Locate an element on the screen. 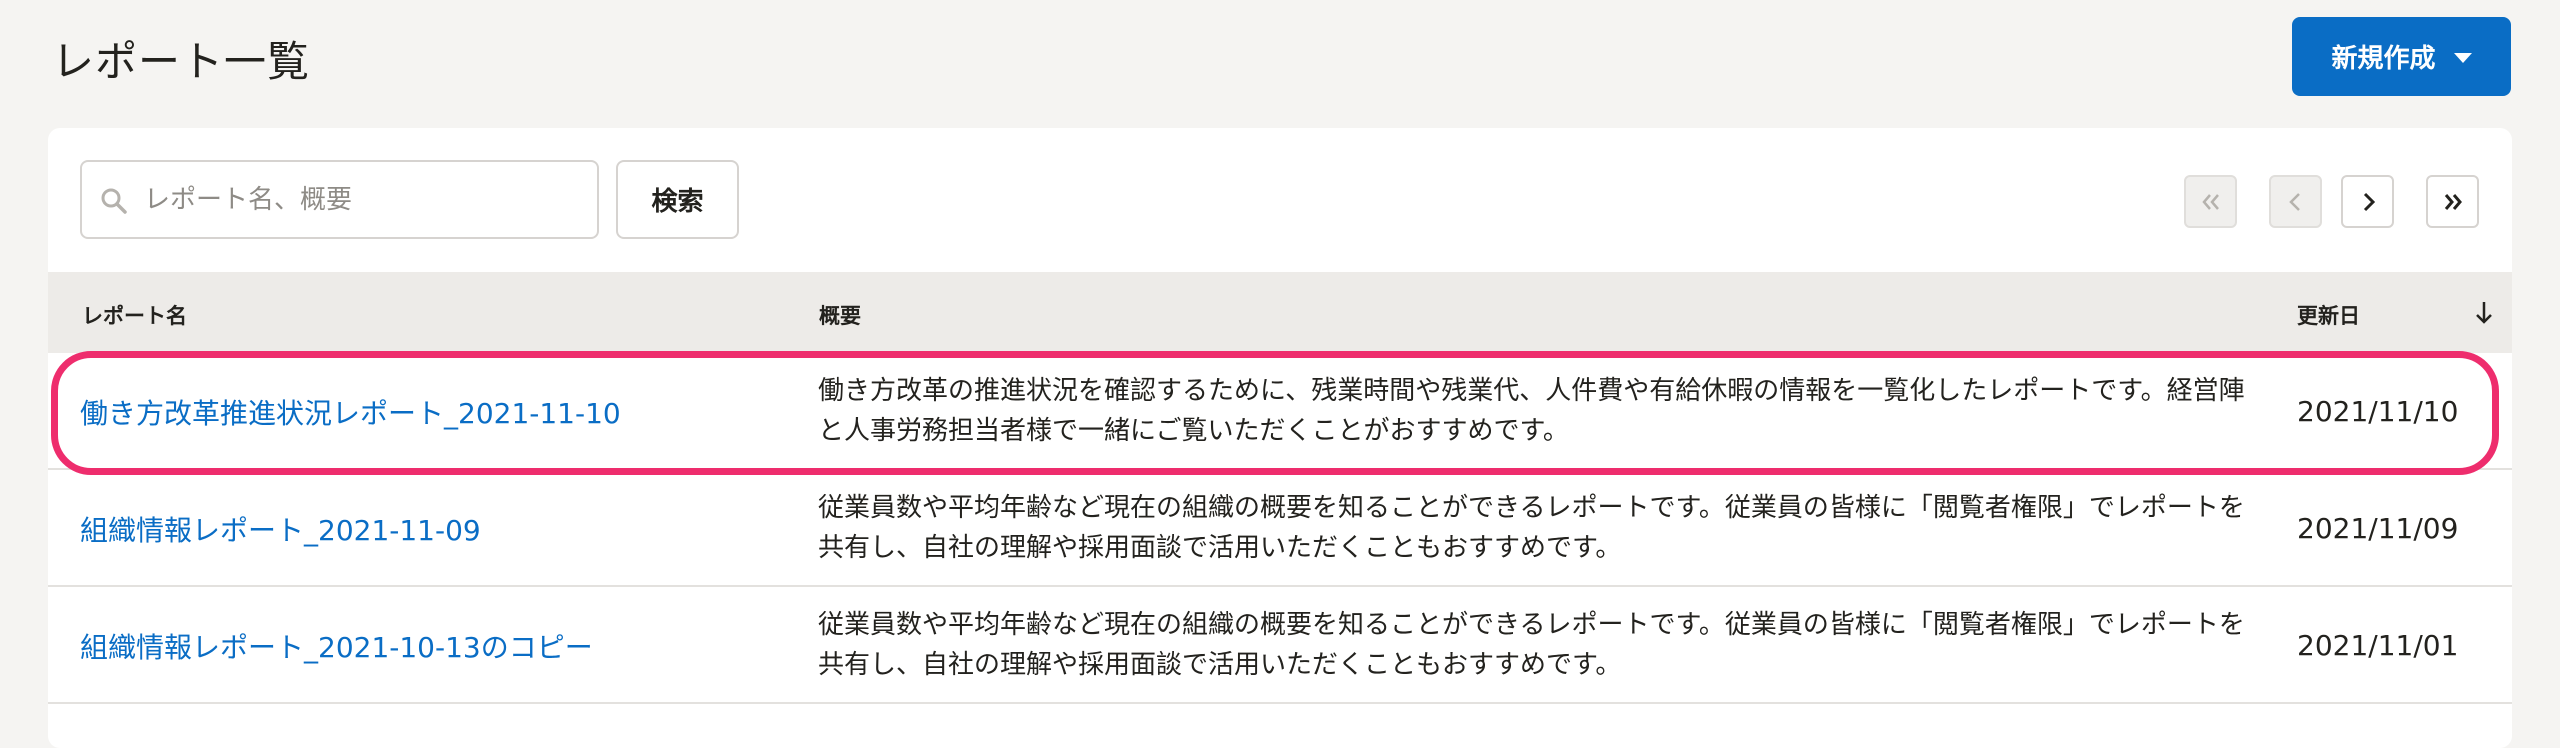 This screenshot has width=2560, height=748. page-title: レポート一覧 is located at coordinates (181, 61).